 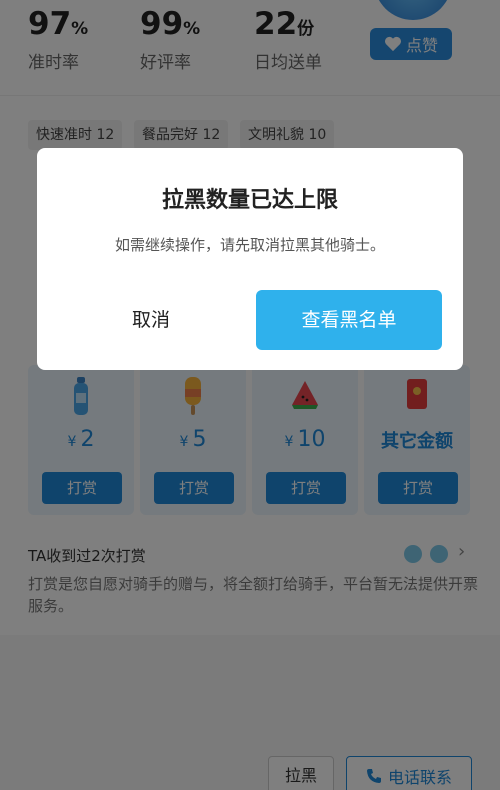 I want to click on dialog-message: 如需继续操作，请先取消拉黑其他骑士。, so click(x=249, y=245).